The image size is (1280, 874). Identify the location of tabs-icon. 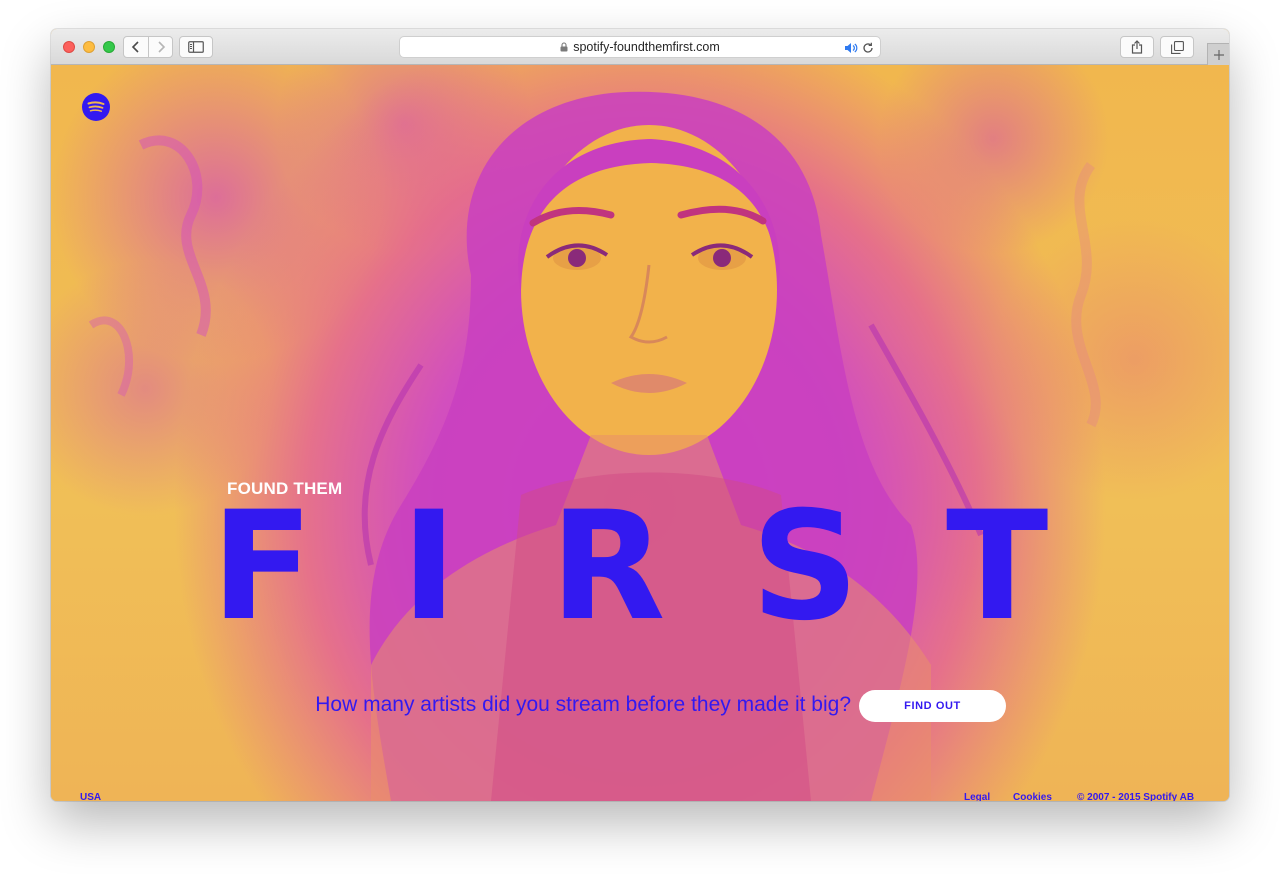
(1177, 47).